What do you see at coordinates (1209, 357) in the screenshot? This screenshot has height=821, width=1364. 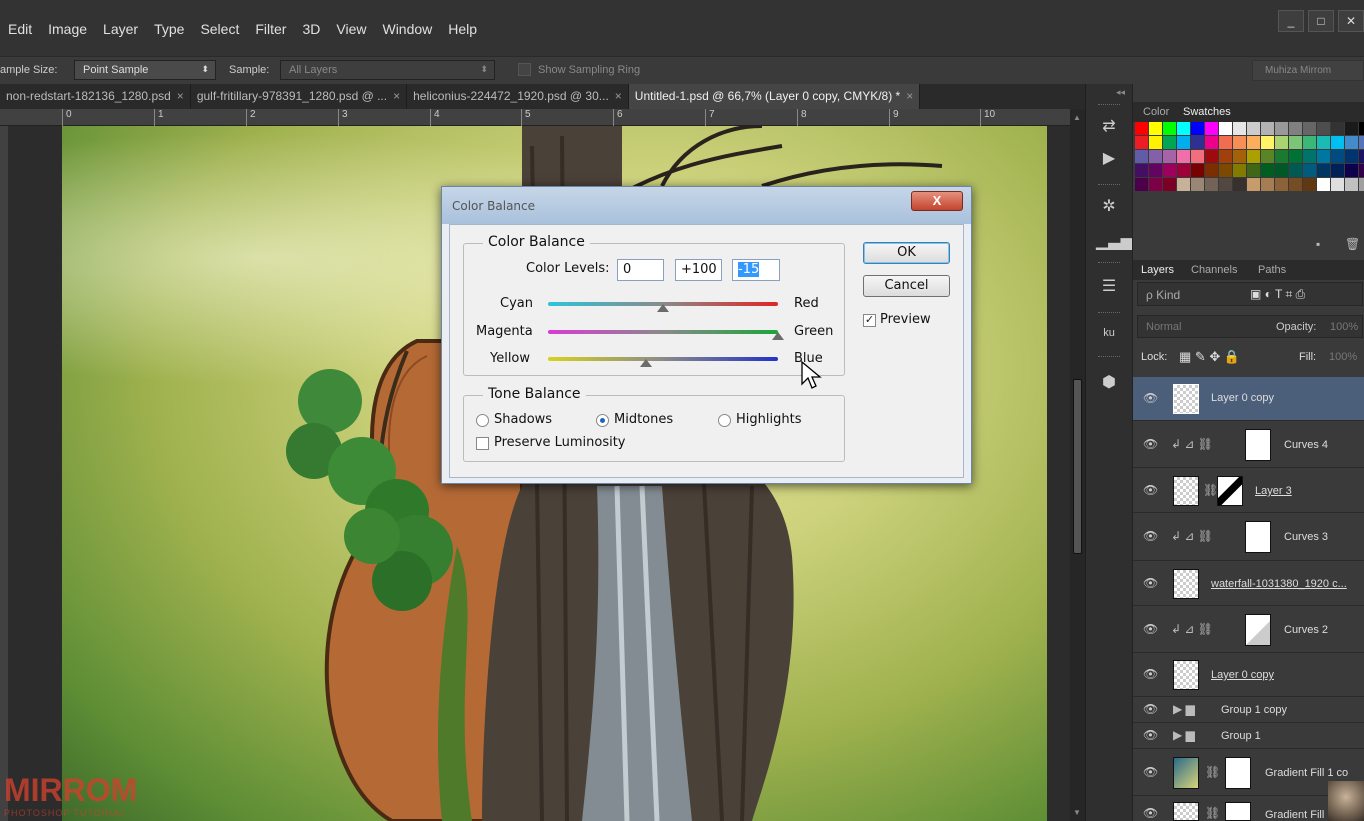 I see `lock-icons: ▦ ✎ ✥ 🔒` at bounding box center [1209, 357].